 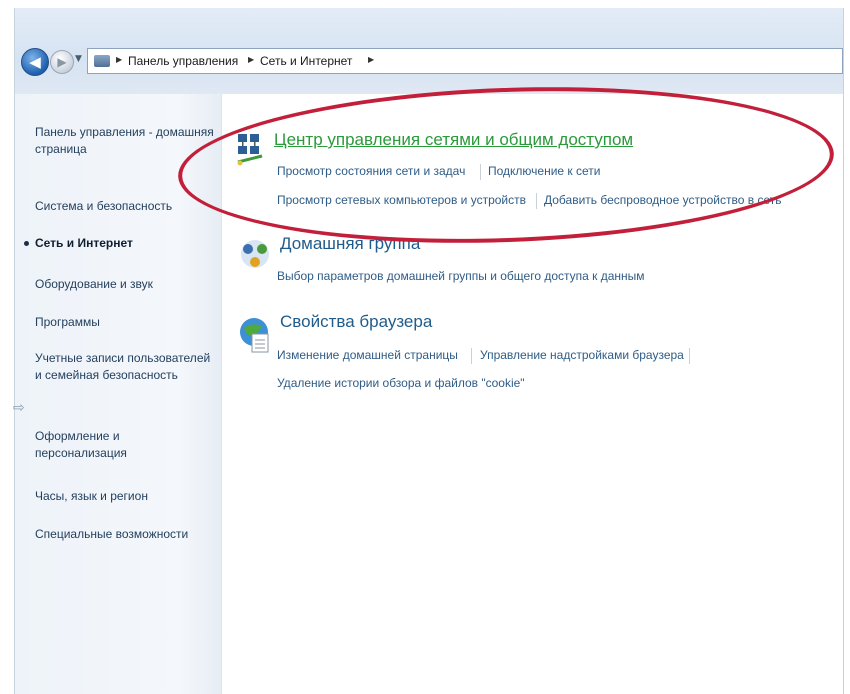 What do you see at coordinates (62, 62) in the screenshot?
I see `forward-button: ▶` at bounding box center [62, 62].